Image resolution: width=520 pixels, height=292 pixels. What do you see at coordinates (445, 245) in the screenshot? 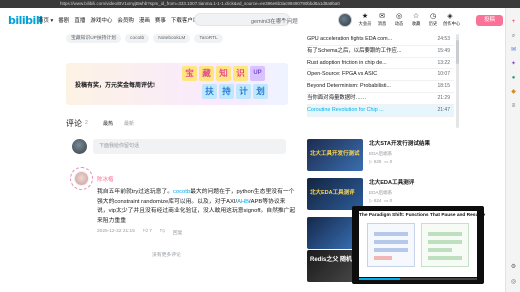
I see `slide-panel-right` at bounding box center [445, 245].